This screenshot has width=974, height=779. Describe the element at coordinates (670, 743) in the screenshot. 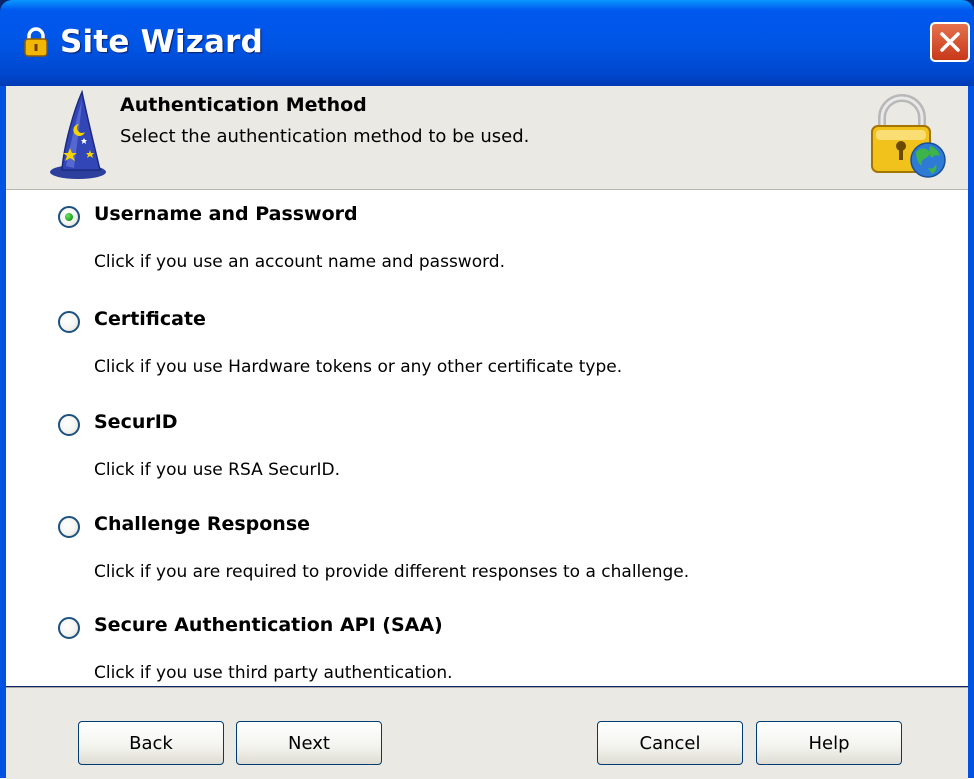

I see `cancel-button: Cancel` at that location.